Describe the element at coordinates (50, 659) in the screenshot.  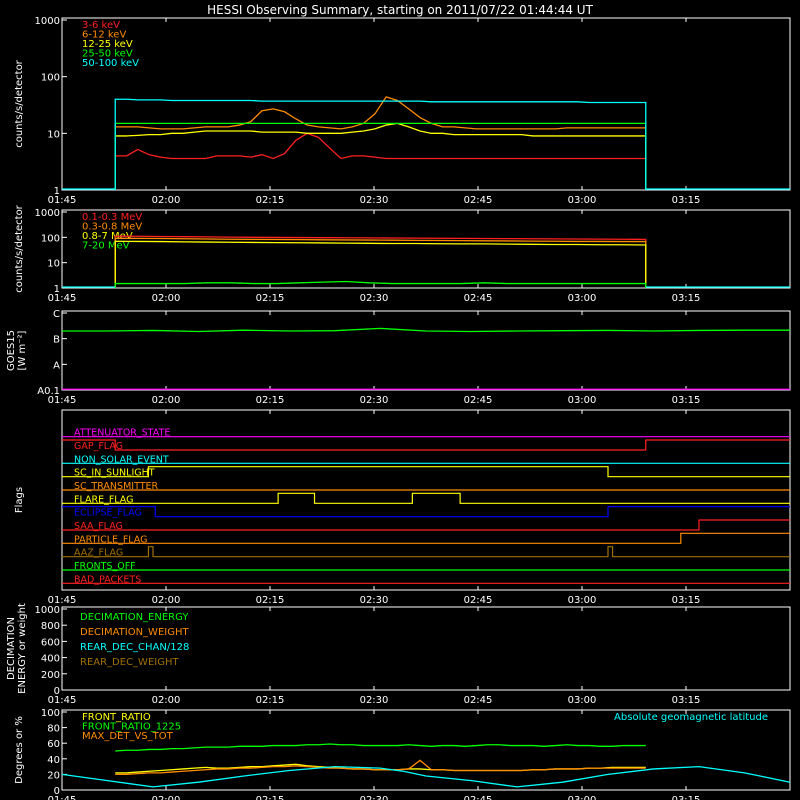
I see `y-tick-label: 400` at that location.